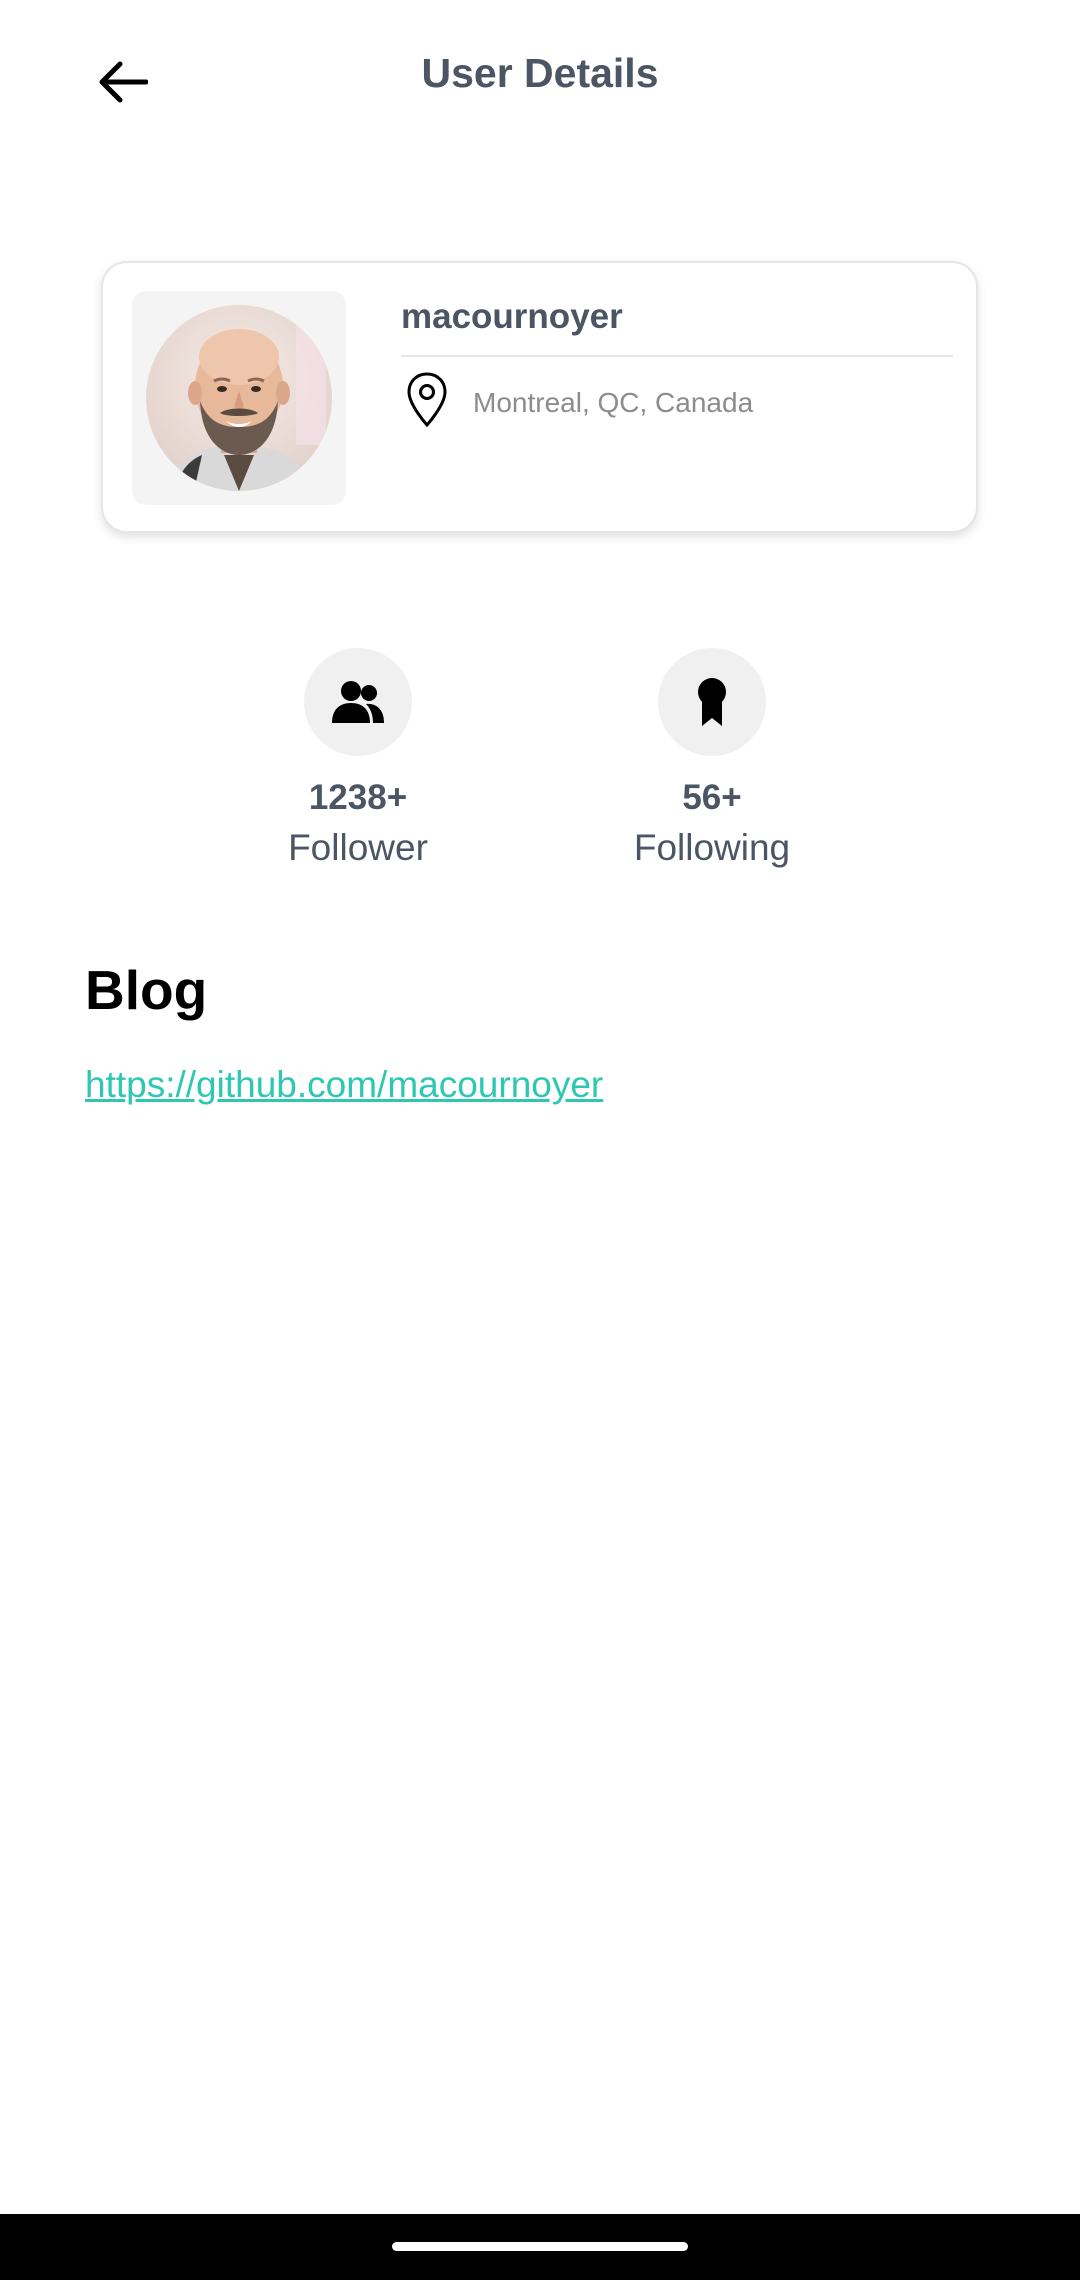  What do you see at coordinates (146, 990) in the screenshot?
I see `blog-heading: Blog` at bounding box center [146, 990].